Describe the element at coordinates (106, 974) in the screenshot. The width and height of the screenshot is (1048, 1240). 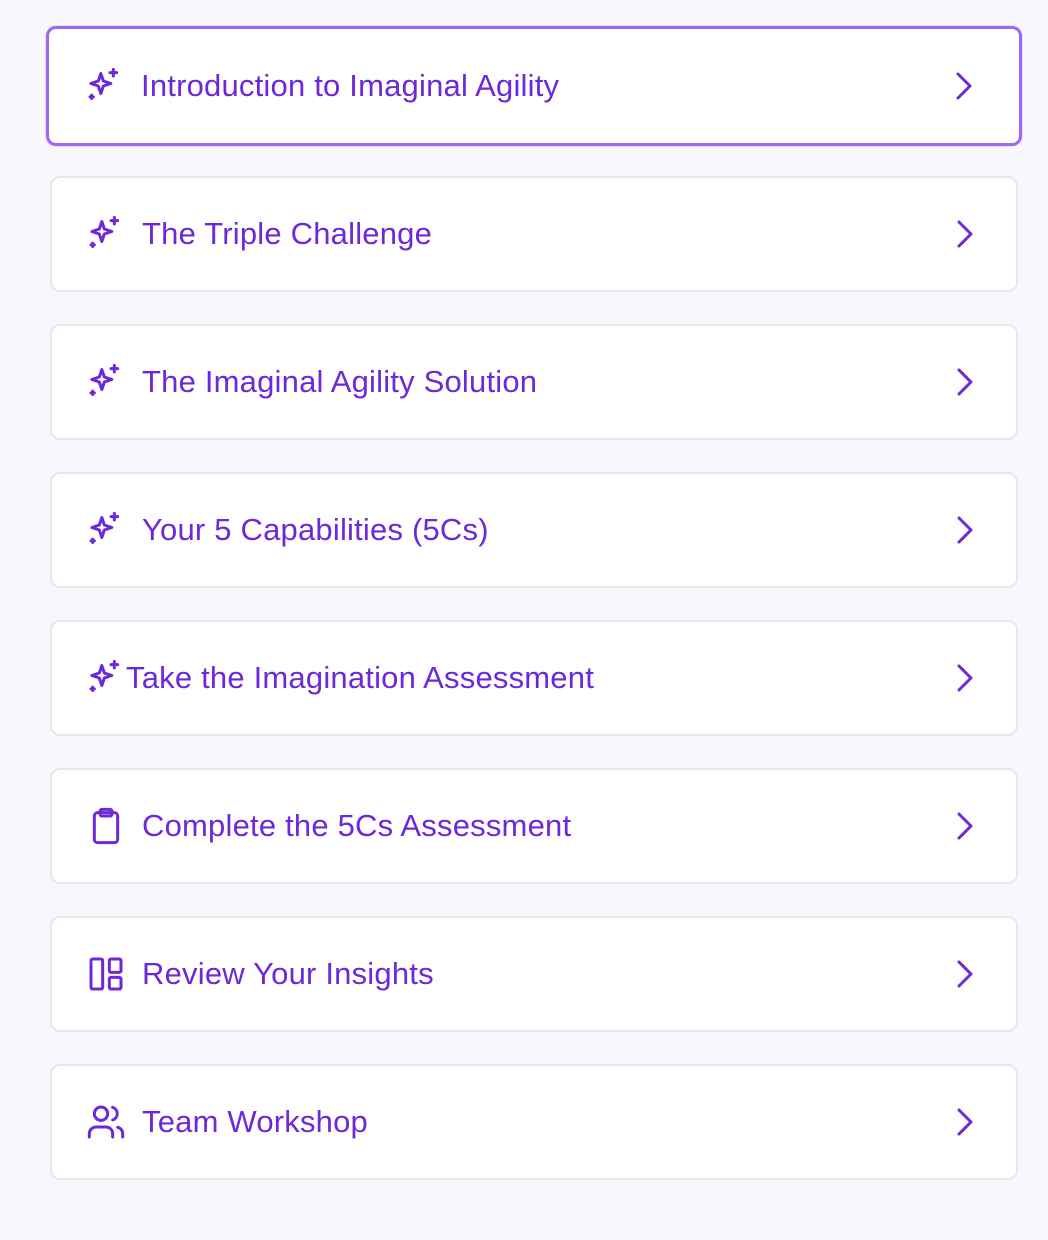
I see `layout-dashboard-icon` at that location.